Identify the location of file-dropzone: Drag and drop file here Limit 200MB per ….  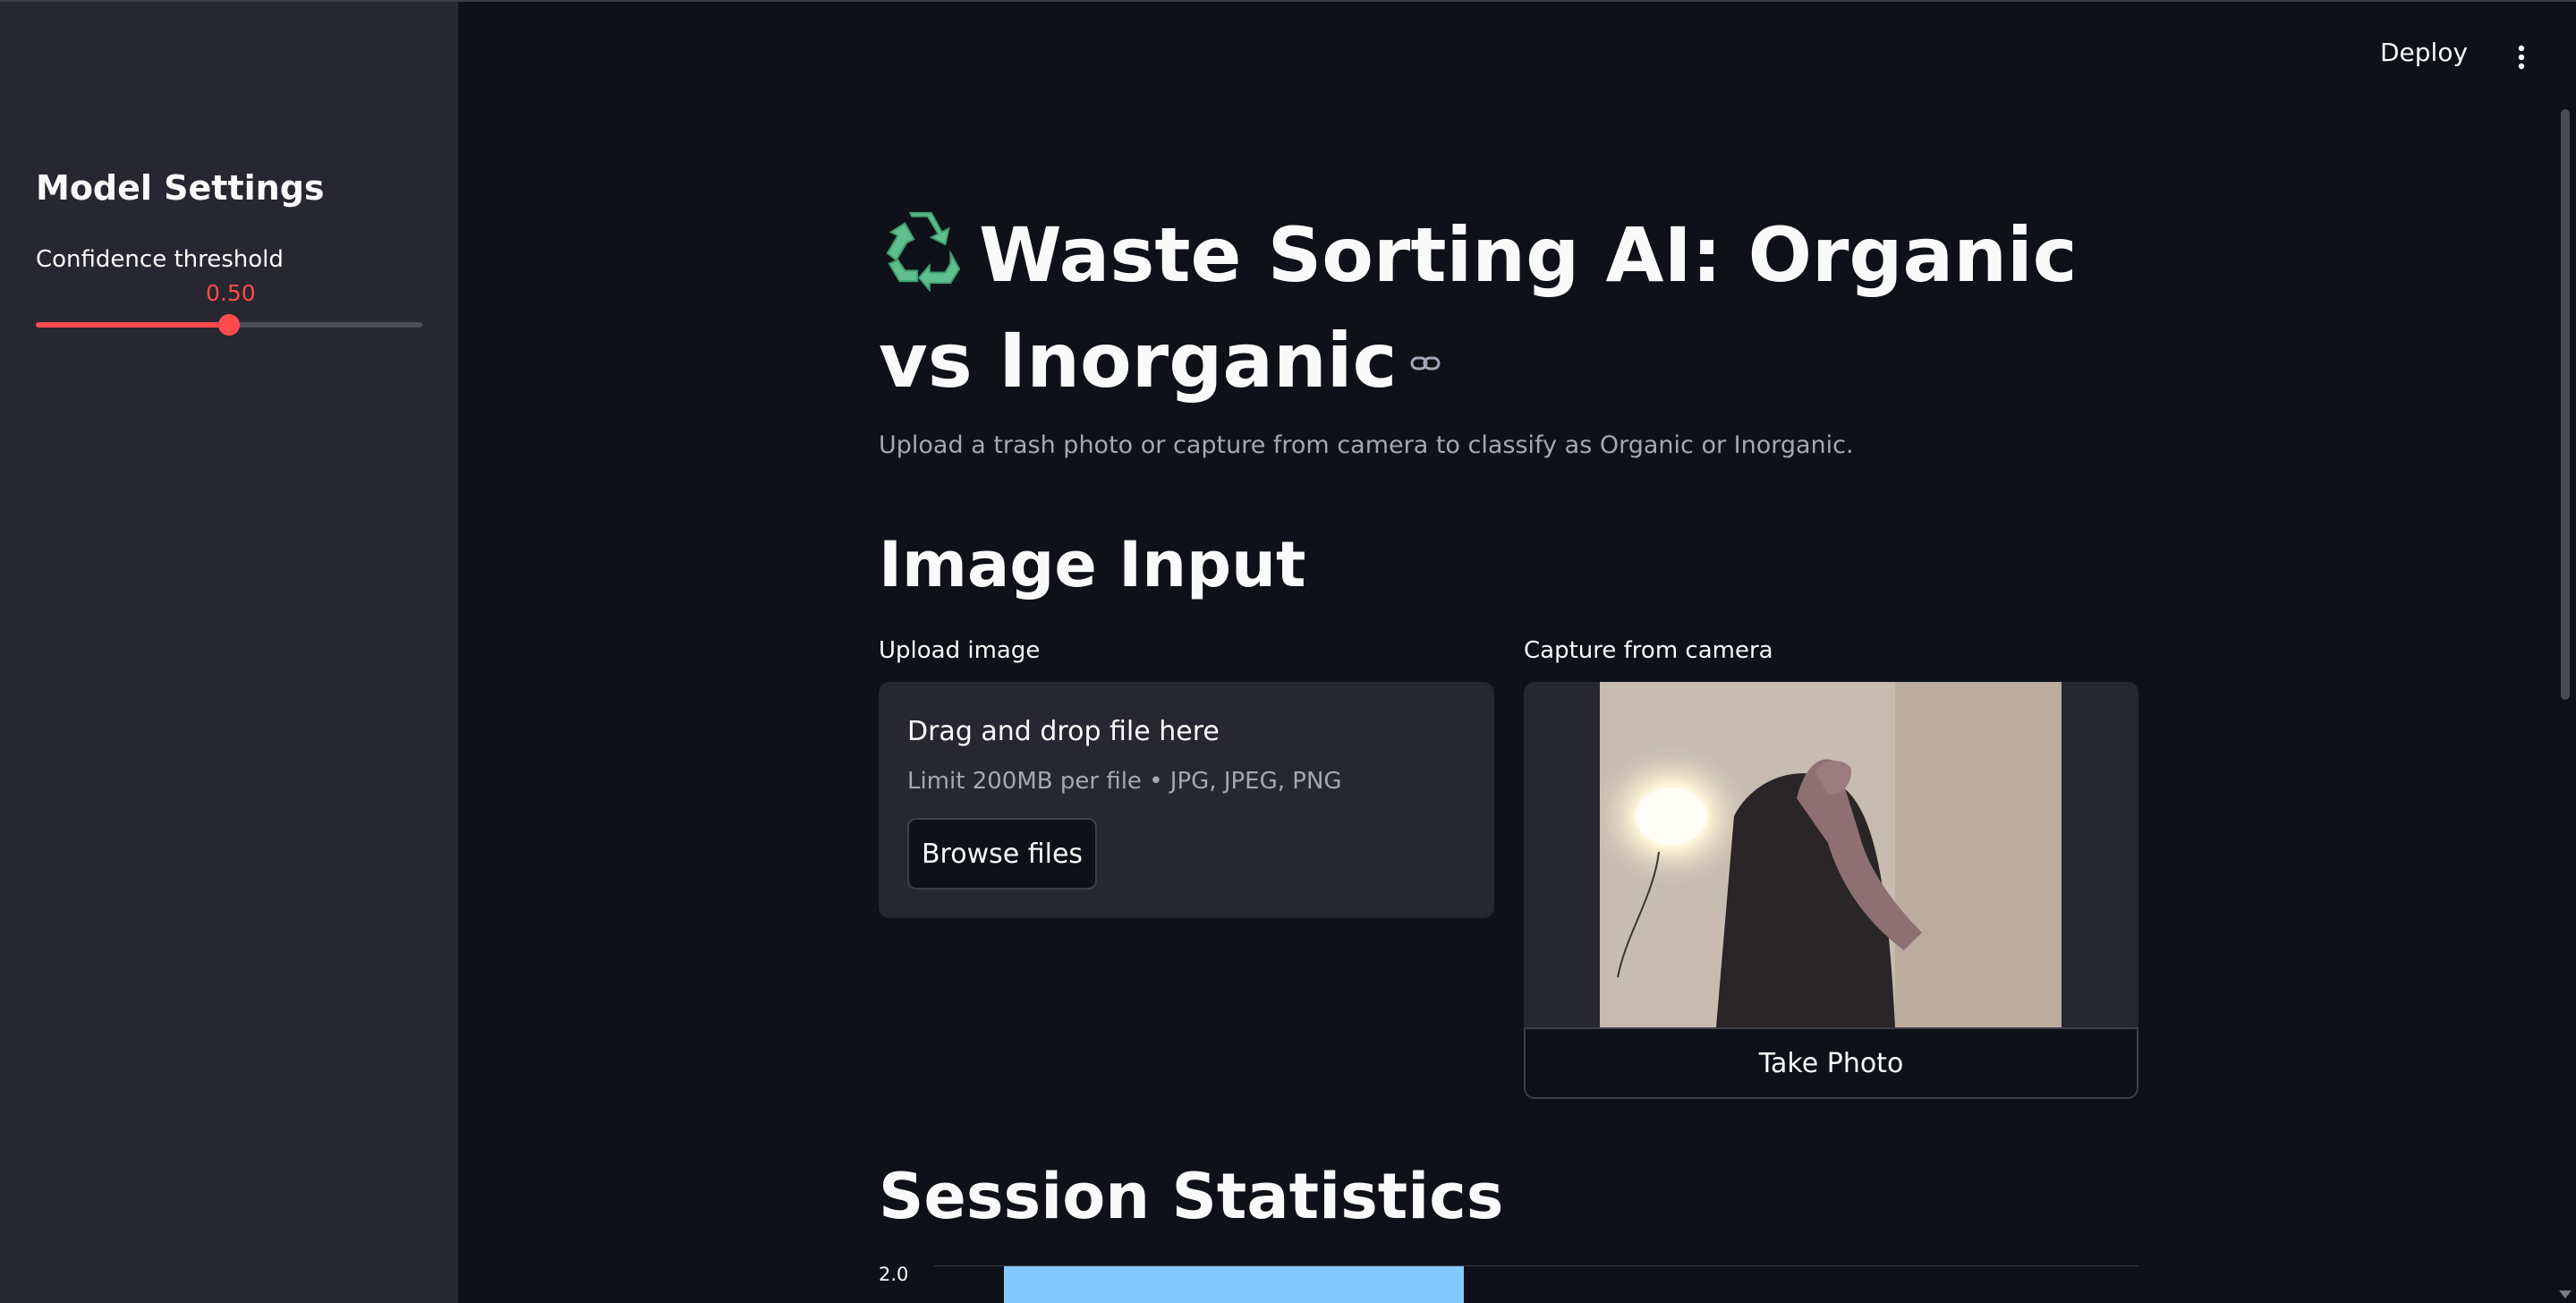
(1186, 800).